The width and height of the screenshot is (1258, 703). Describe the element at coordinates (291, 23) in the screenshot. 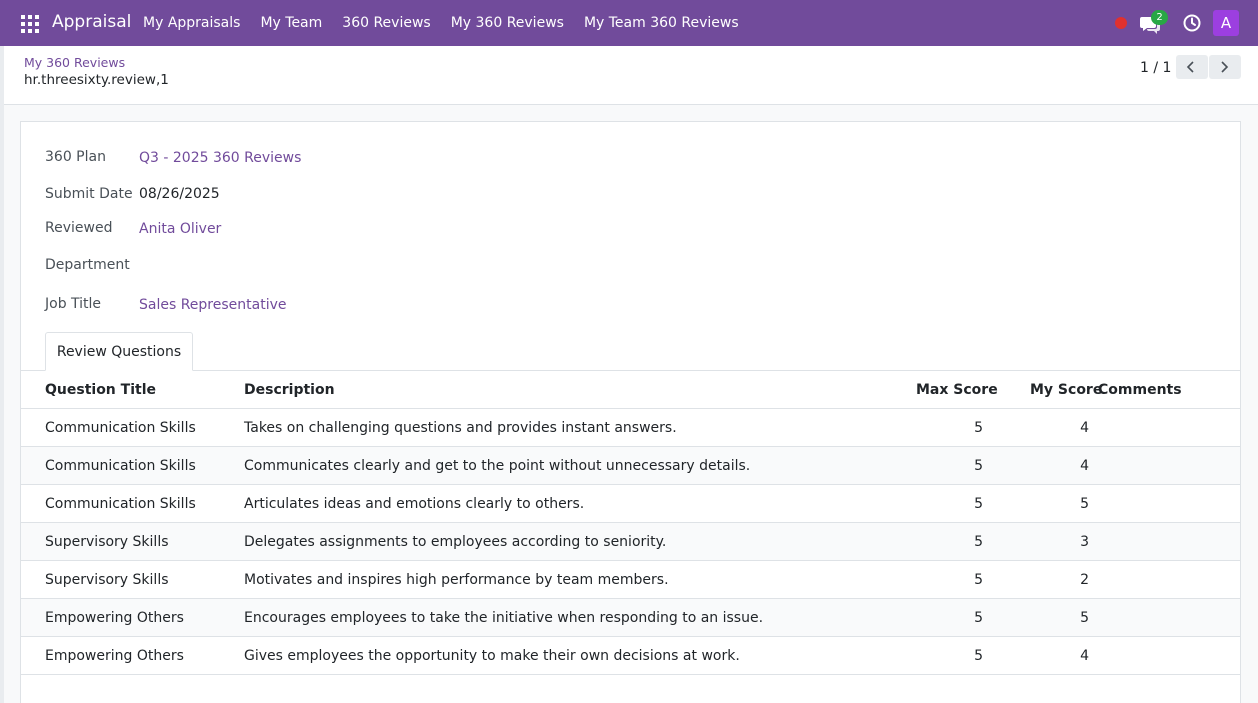

I see `menu-my-team: My Team` at that location.